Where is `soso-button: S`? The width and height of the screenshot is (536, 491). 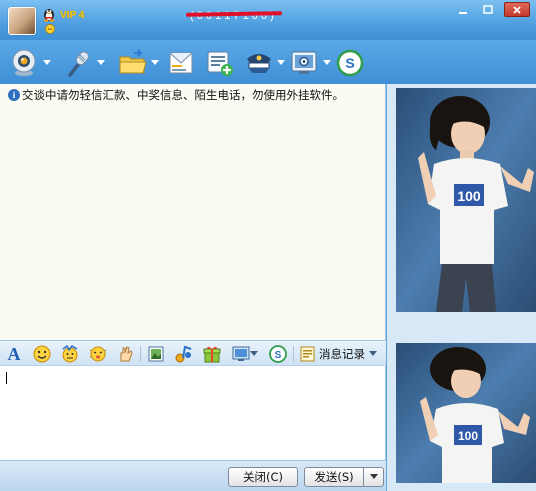
soso-button: S is located at coordinates (350, 63).